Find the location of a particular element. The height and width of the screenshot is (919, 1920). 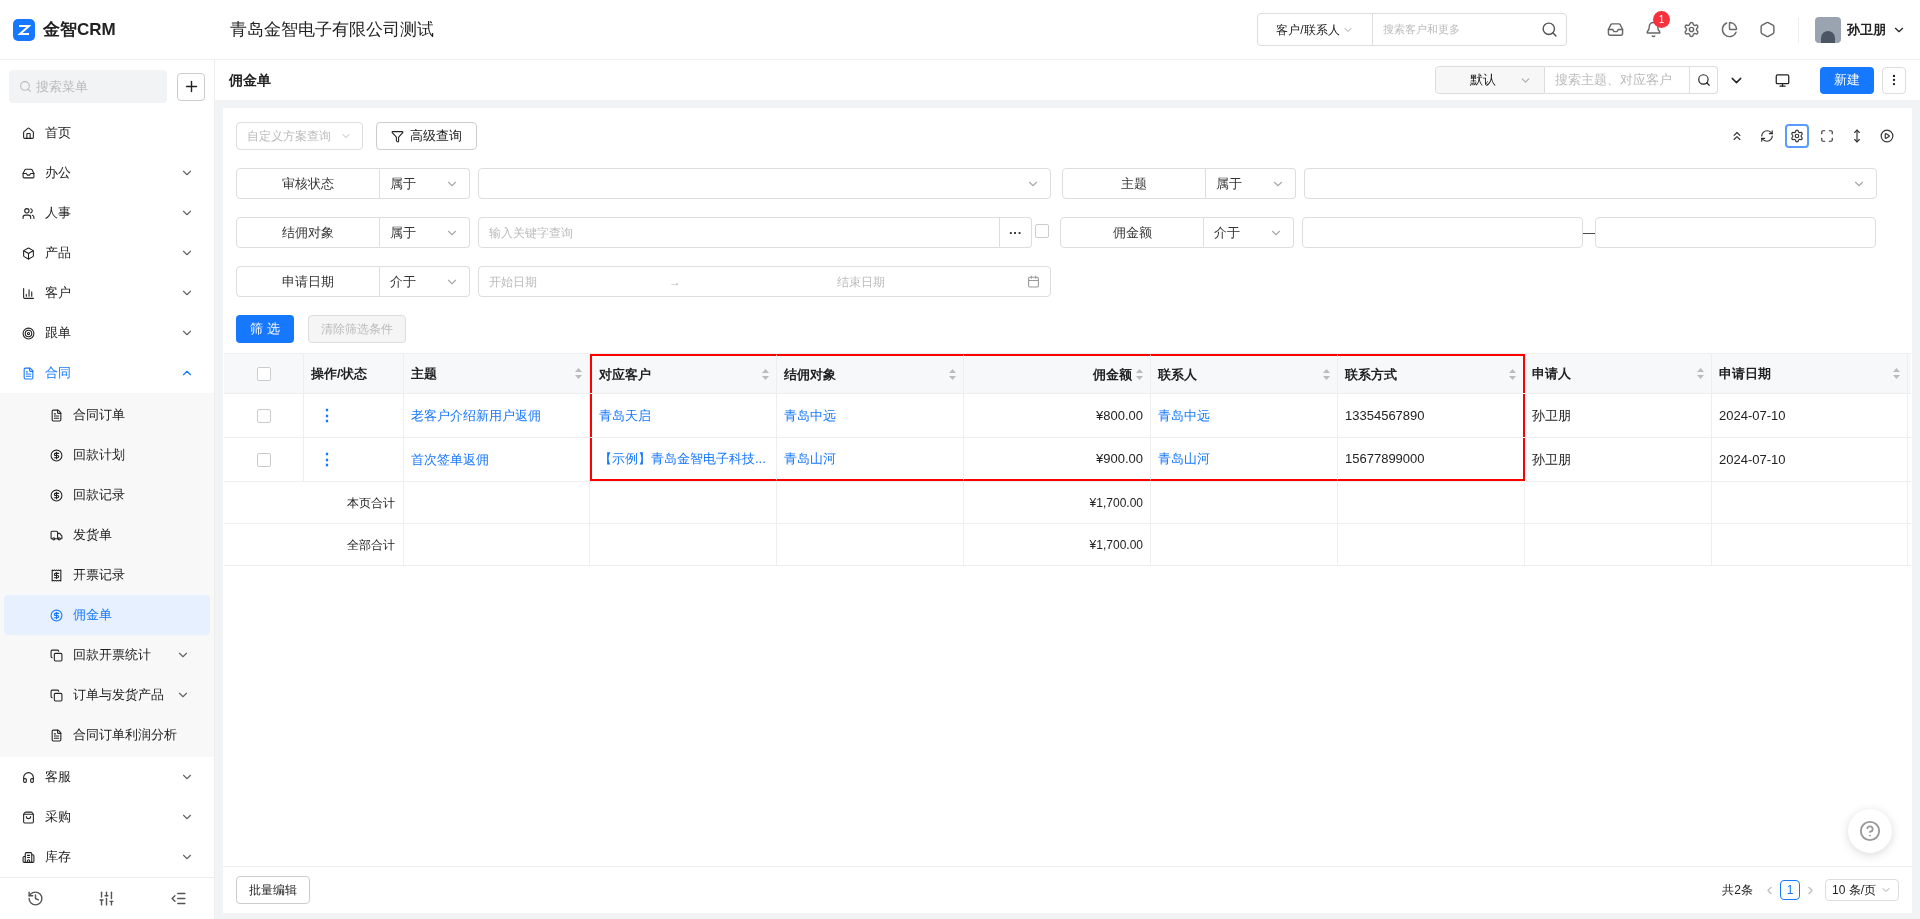

filter-label: 申请日期 is located at coordinates (308, 281).